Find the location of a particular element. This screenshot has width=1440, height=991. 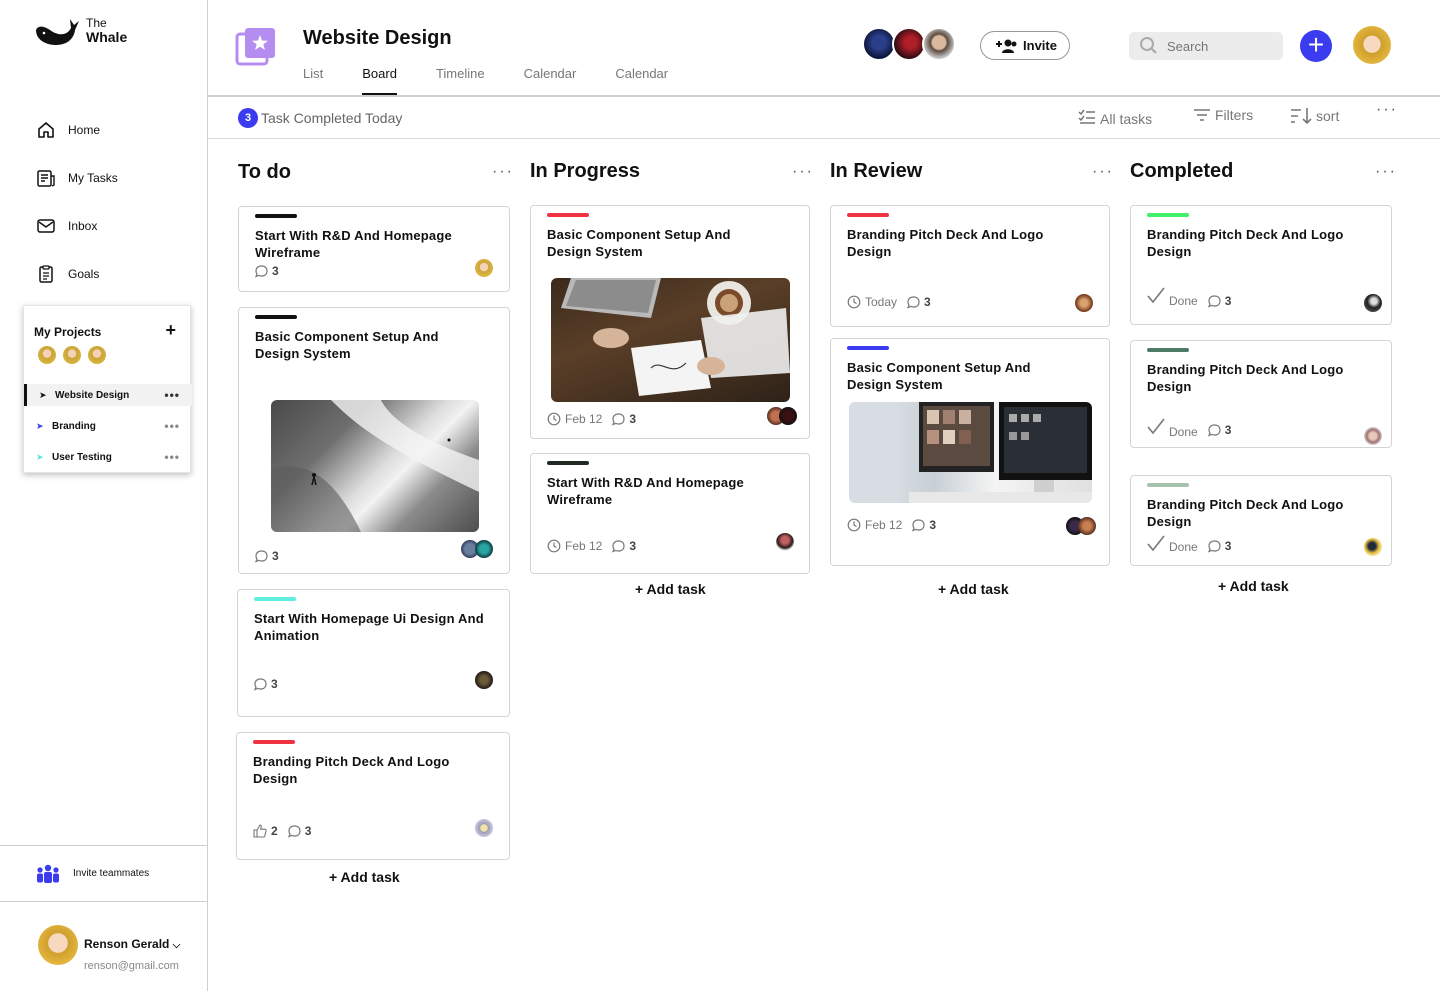

nav-inbox: Inbox is located at coordinates (77, 226).